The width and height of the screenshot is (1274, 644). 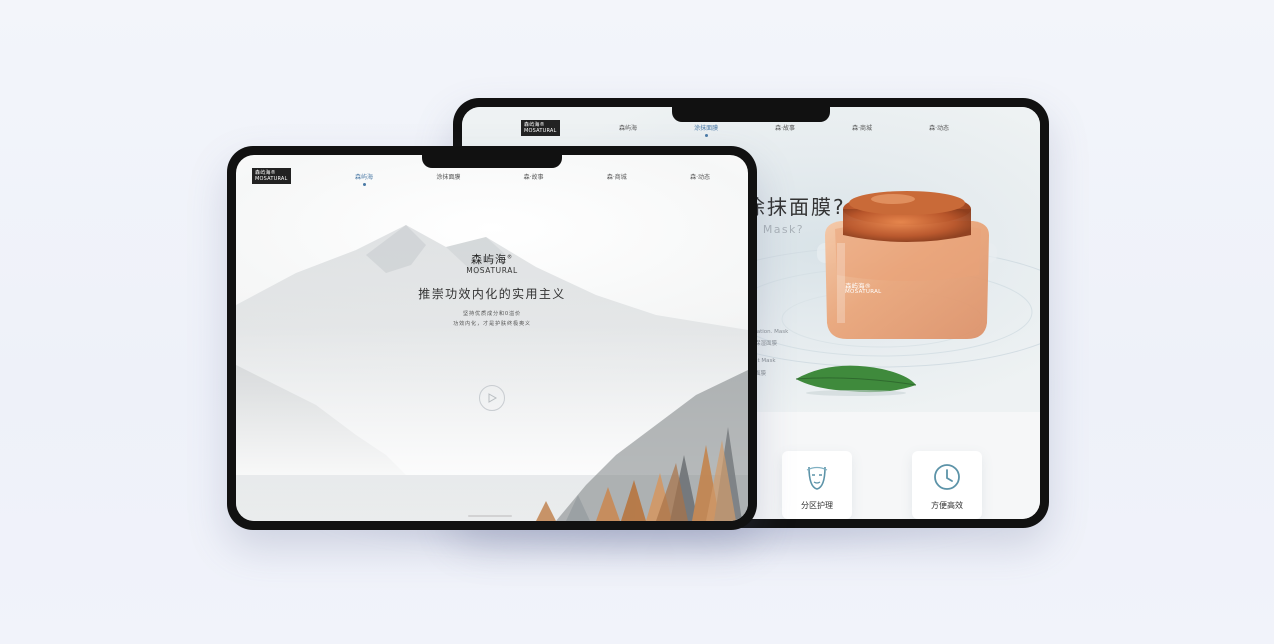 I want to click on front-nav-item-story: 森·故事, so click(x=534, y=176).